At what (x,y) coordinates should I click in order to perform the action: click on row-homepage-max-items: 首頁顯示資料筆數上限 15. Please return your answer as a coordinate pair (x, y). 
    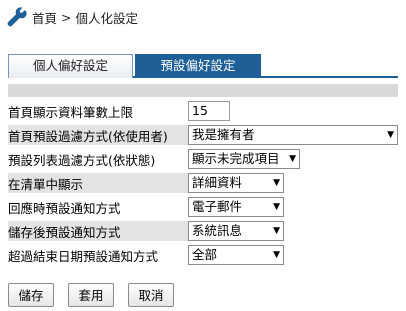
    Looking at the image, I should click on (203, 111).